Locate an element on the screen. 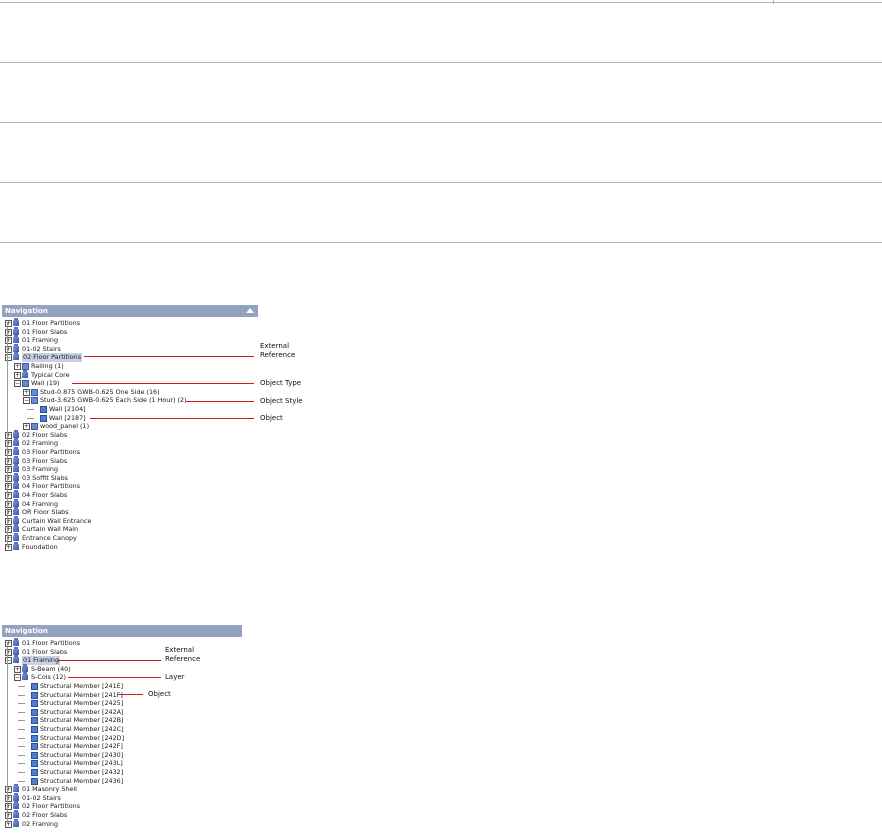 Image resolution: width=882 pixels, height=837 pixels. callout-object-style: Object Style is located at coordinates (281, 401).